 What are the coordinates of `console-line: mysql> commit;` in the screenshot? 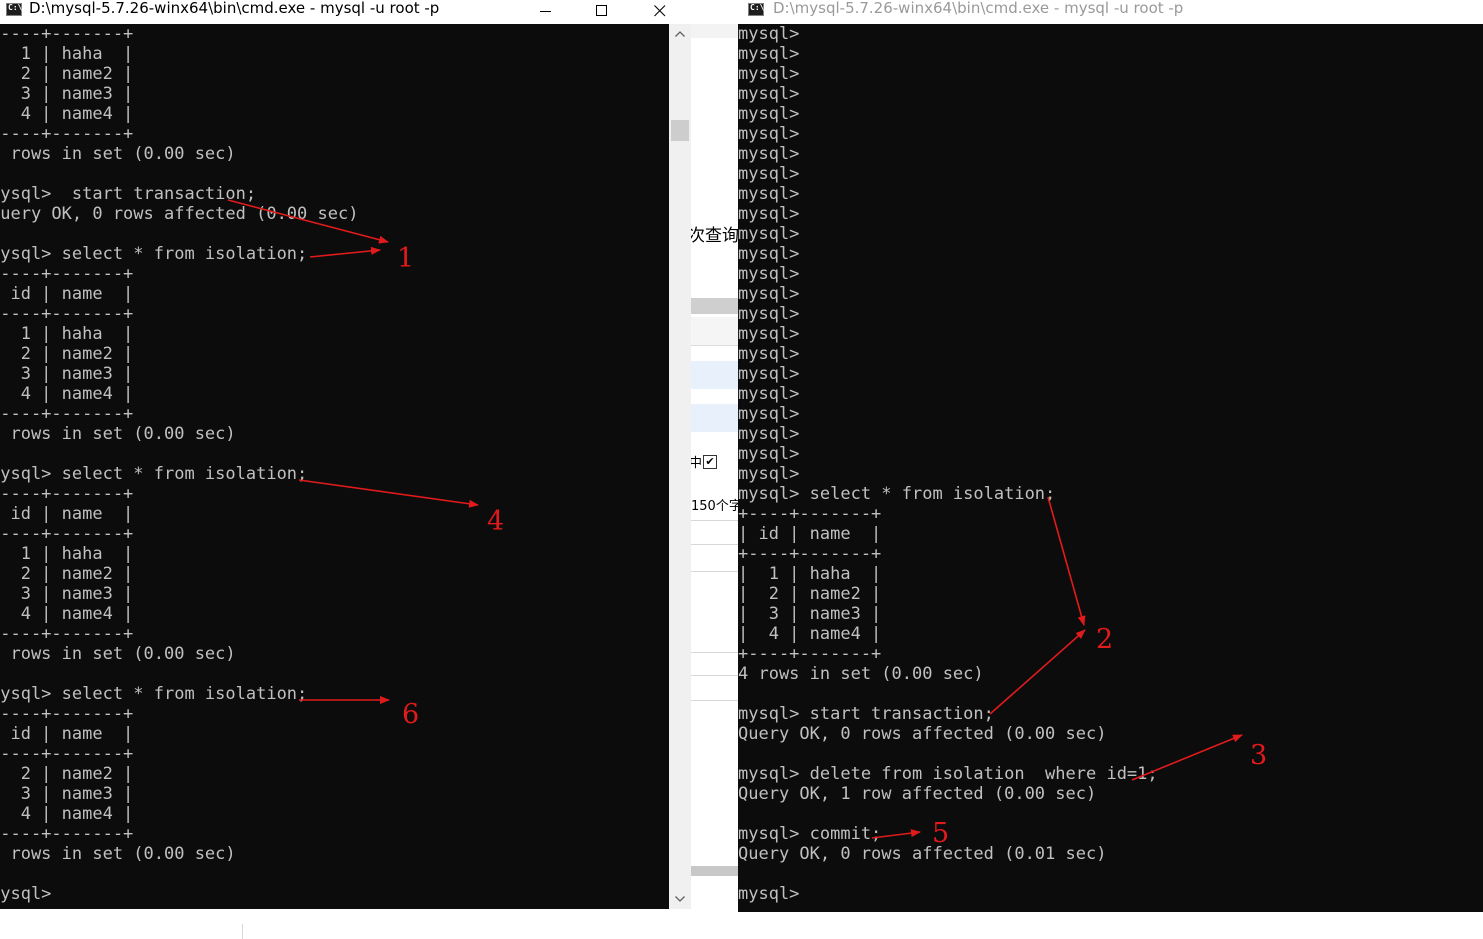 It's located at (810, 834).